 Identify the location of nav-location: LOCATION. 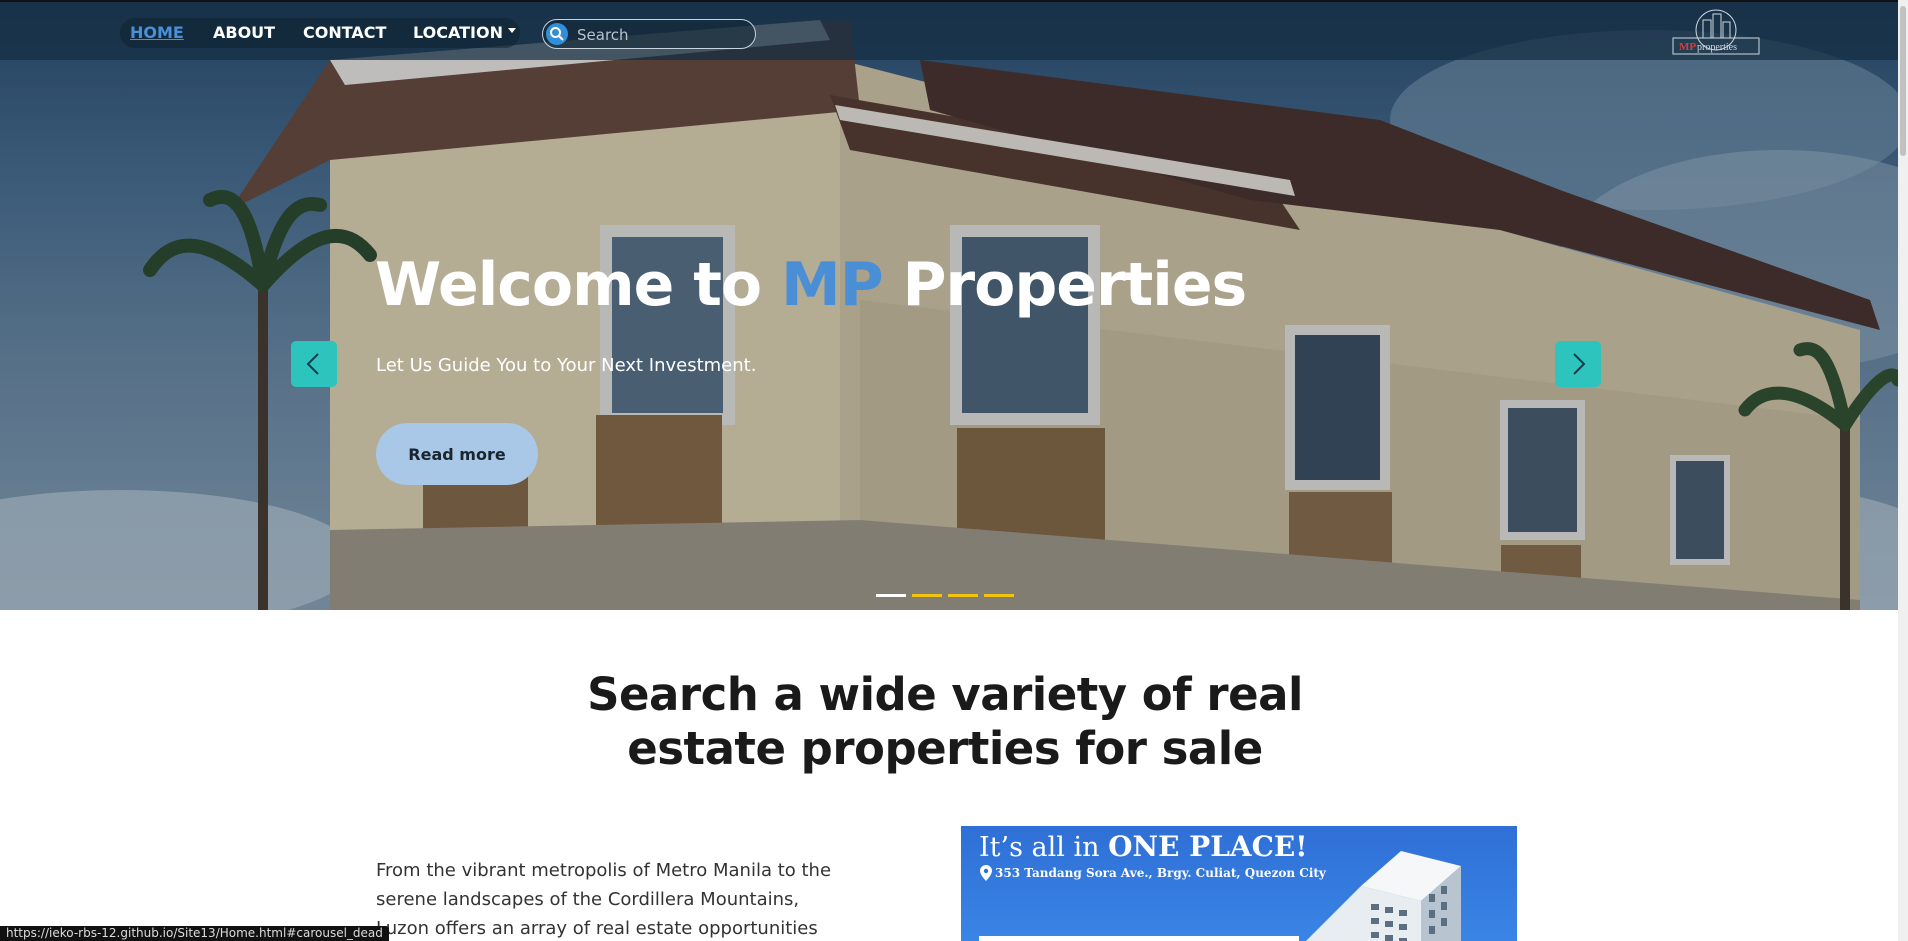
(458, 32).